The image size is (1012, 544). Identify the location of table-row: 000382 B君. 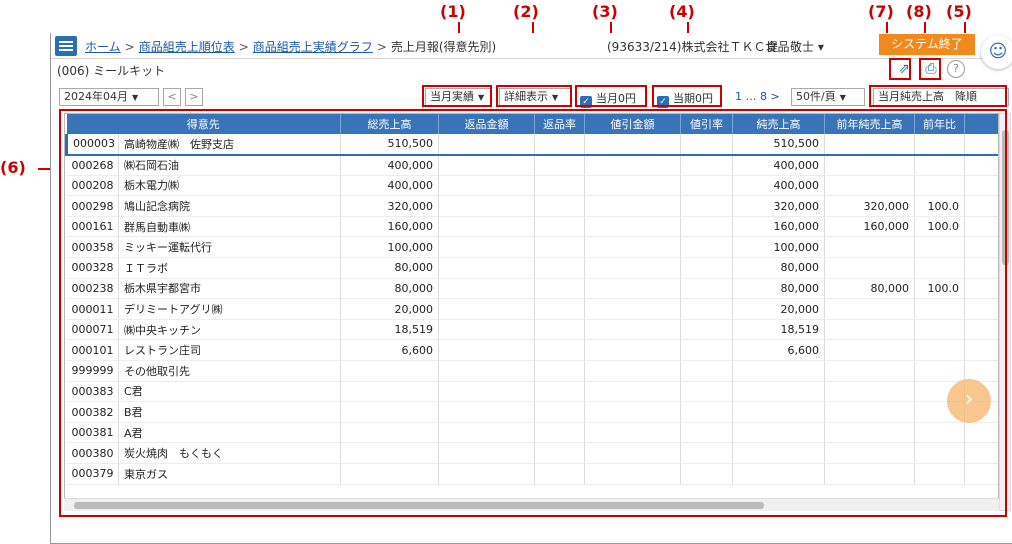
(532, 412).